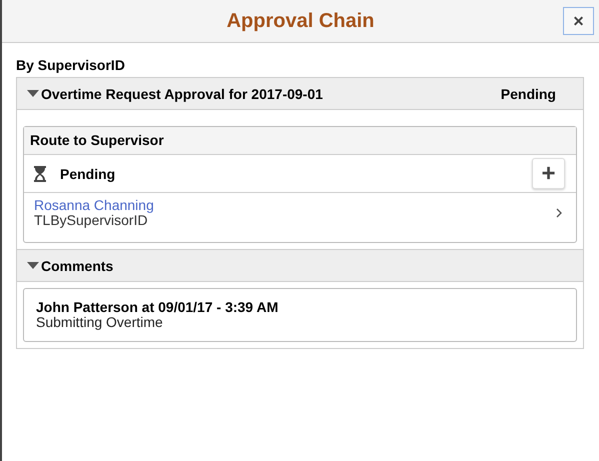  Describe the element at coordinates (91, 220) in the screenshot. I see `approver-role: TLBySupervisorID` at that location.